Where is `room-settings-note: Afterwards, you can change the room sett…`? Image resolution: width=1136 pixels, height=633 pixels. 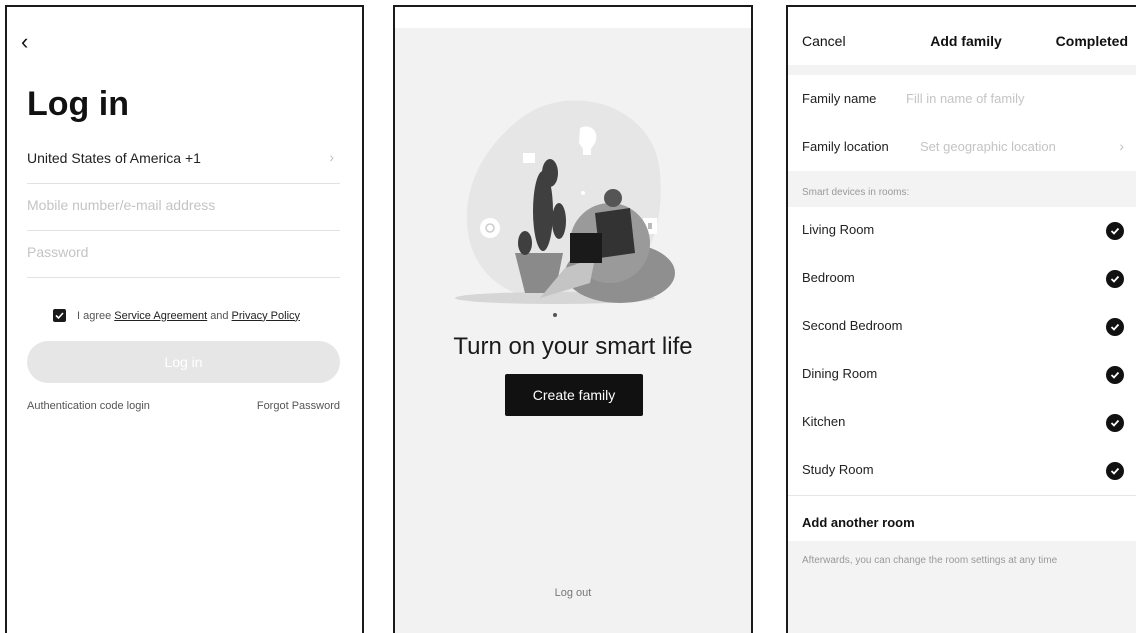 room-settings-note: Afterwards, you can change the room sett… is located at coordinates (930, 560).